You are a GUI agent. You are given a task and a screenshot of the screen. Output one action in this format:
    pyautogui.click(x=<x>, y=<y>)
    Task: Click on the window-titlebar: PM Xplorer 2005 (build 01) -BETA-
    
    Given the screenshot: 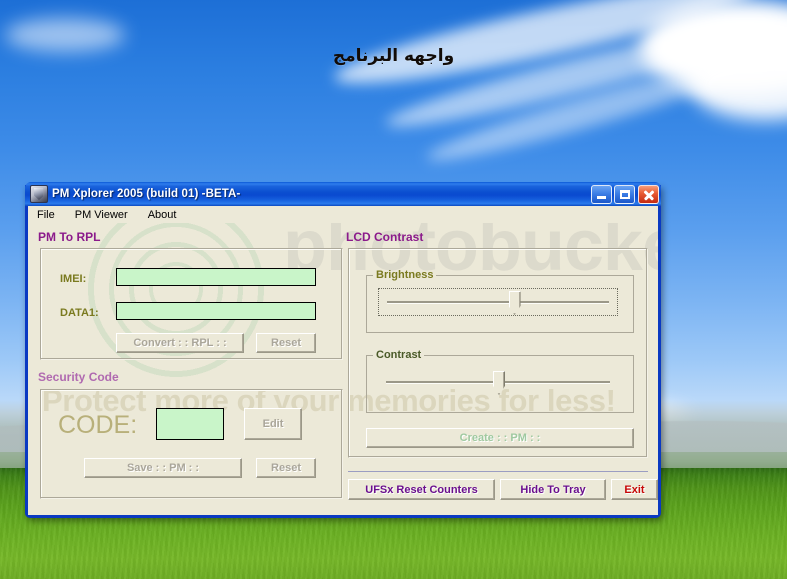 What is the action you would take?
    pyautogui.click(x=343, y=194)
    